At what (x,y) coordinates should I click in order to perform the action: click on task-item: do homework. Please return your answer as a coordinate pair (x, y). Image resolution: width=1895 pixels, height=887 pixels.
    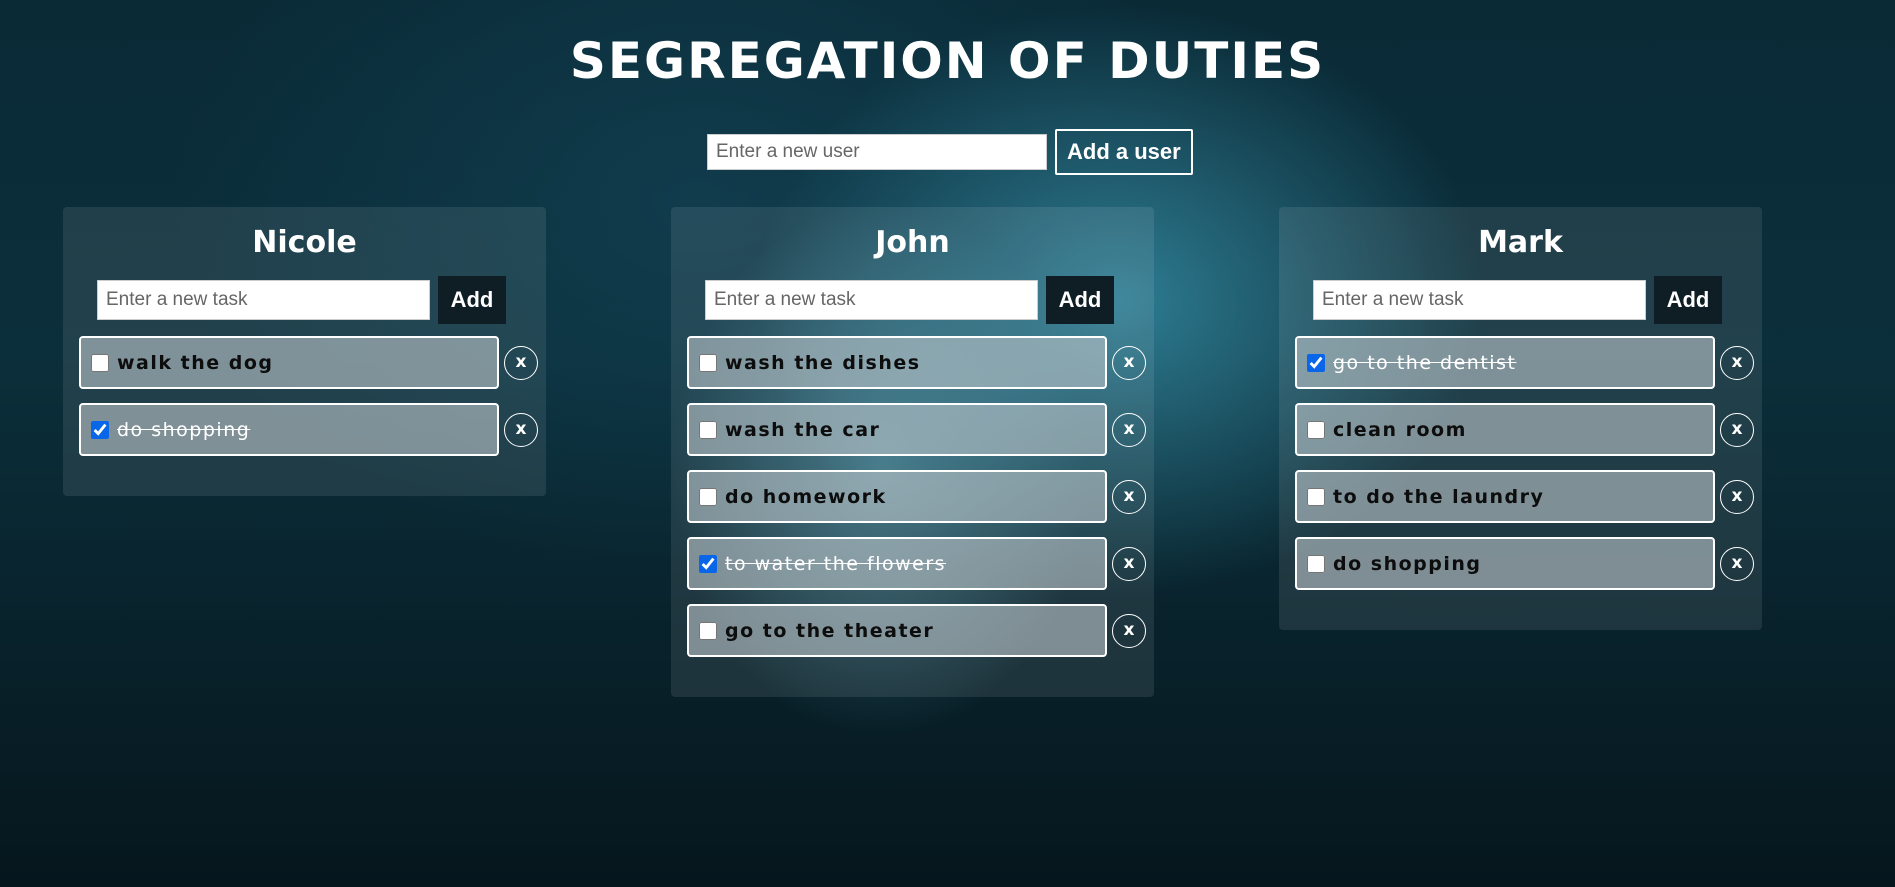
    Looking at the image, I should click on (897, 496).